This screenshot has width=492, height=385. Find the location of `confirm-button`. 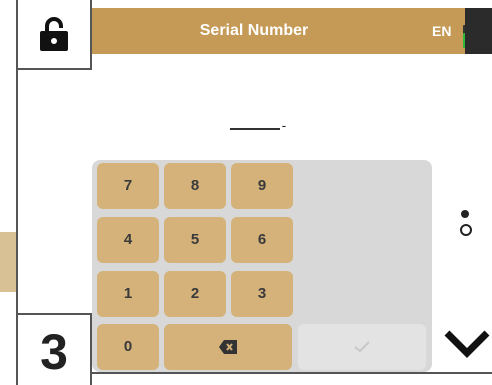

confirm-button is located at coordinates (362, 347).